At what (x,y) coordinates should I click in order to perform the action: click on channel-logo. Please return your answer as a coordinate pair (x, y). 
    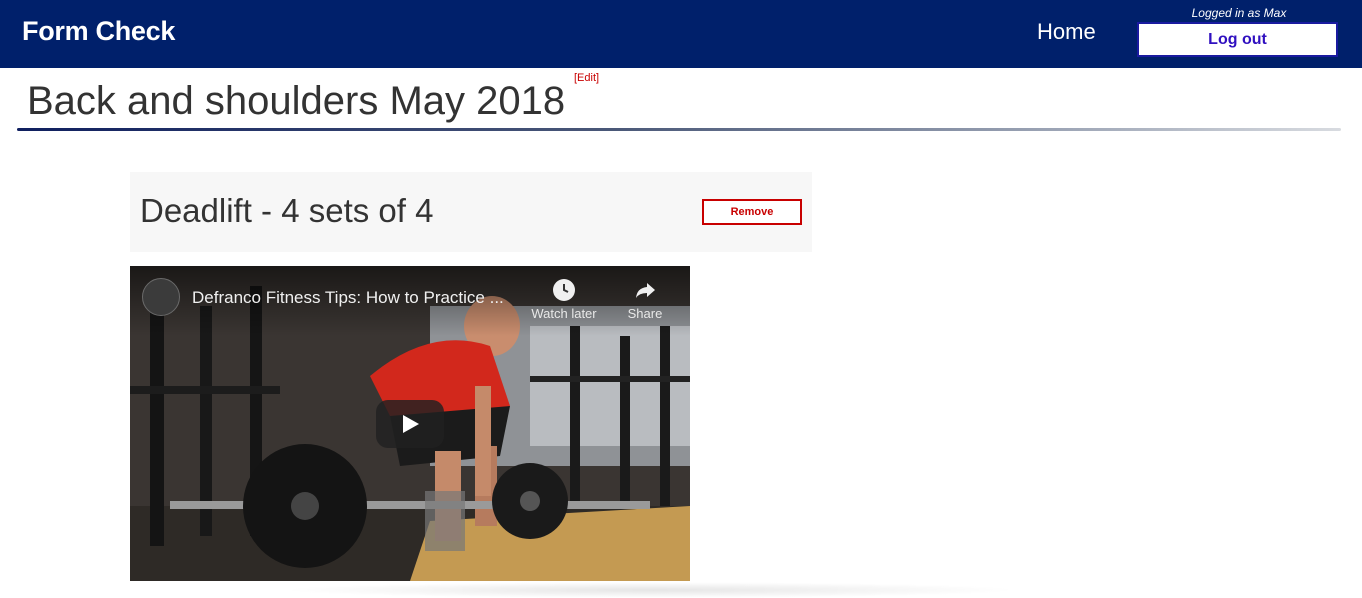
    Looking at the image, I should click on (161, 297).